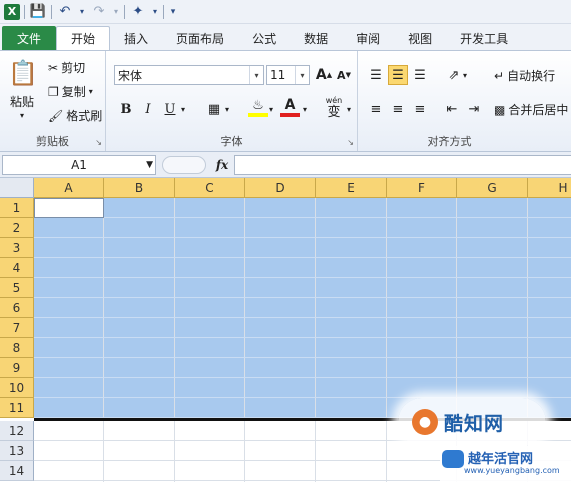  I want to click on grow-font-button: A ▲, so click(324, 75).